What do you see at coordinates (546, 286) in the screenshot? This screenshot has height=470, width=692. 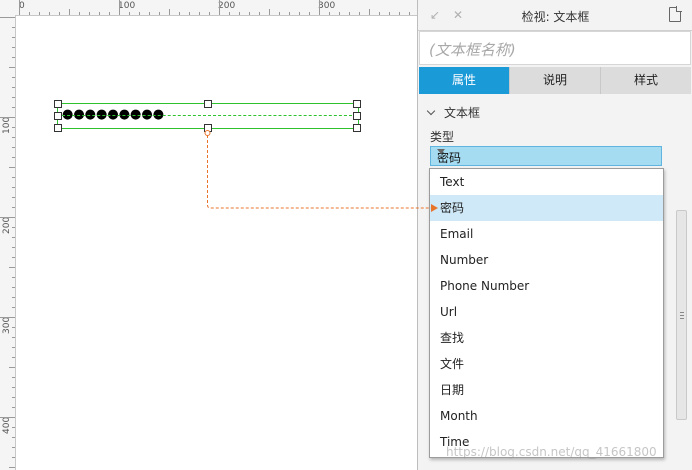 I see `dropdown-option: Phone Number` at bounding box center [546, 286].